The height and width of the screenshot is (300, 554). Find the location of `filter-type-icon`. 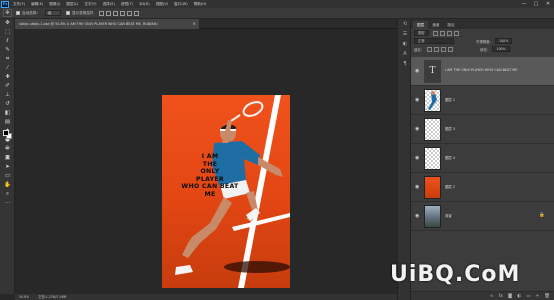

filter-type-icon is located at coordinates (449, 33).